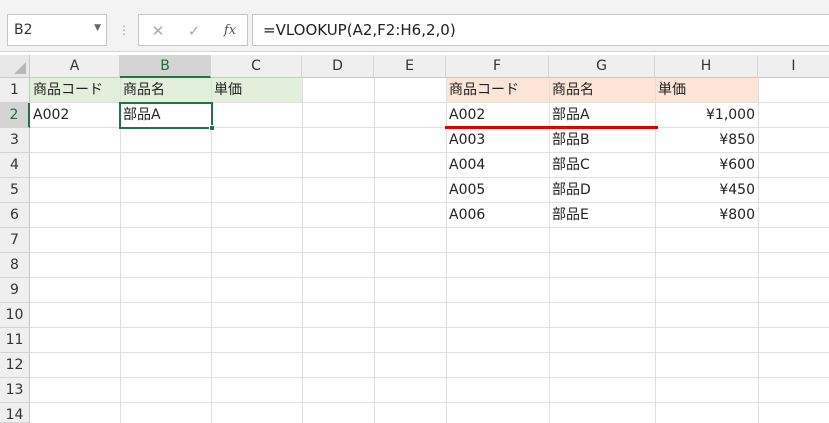 The height and width of the screenshot is (423, 829). I want to click on row-header-10: 10, so click(15, 315).